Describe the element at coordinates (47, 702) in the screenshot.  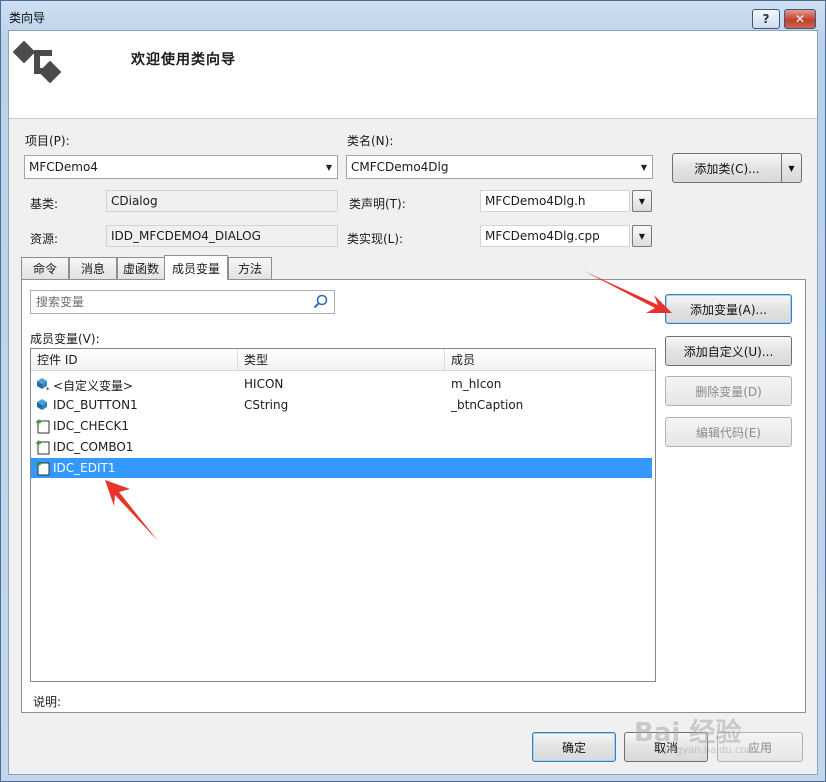
I see `description-label: 说明:` at that location.